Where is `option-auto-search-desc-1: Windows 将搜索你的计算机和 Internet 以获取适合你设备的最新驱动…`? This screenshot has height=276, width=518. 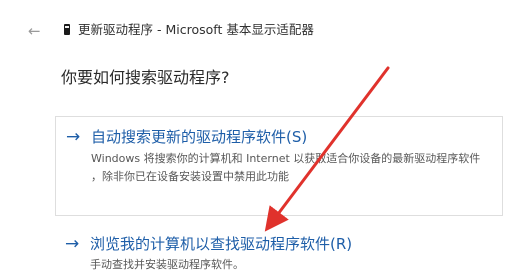
option-auto-search-desc-1: Windows 将搜索你的计算机和 Internet 以获取适合你设备的最新驱动… is located at coordinates (286, 158).